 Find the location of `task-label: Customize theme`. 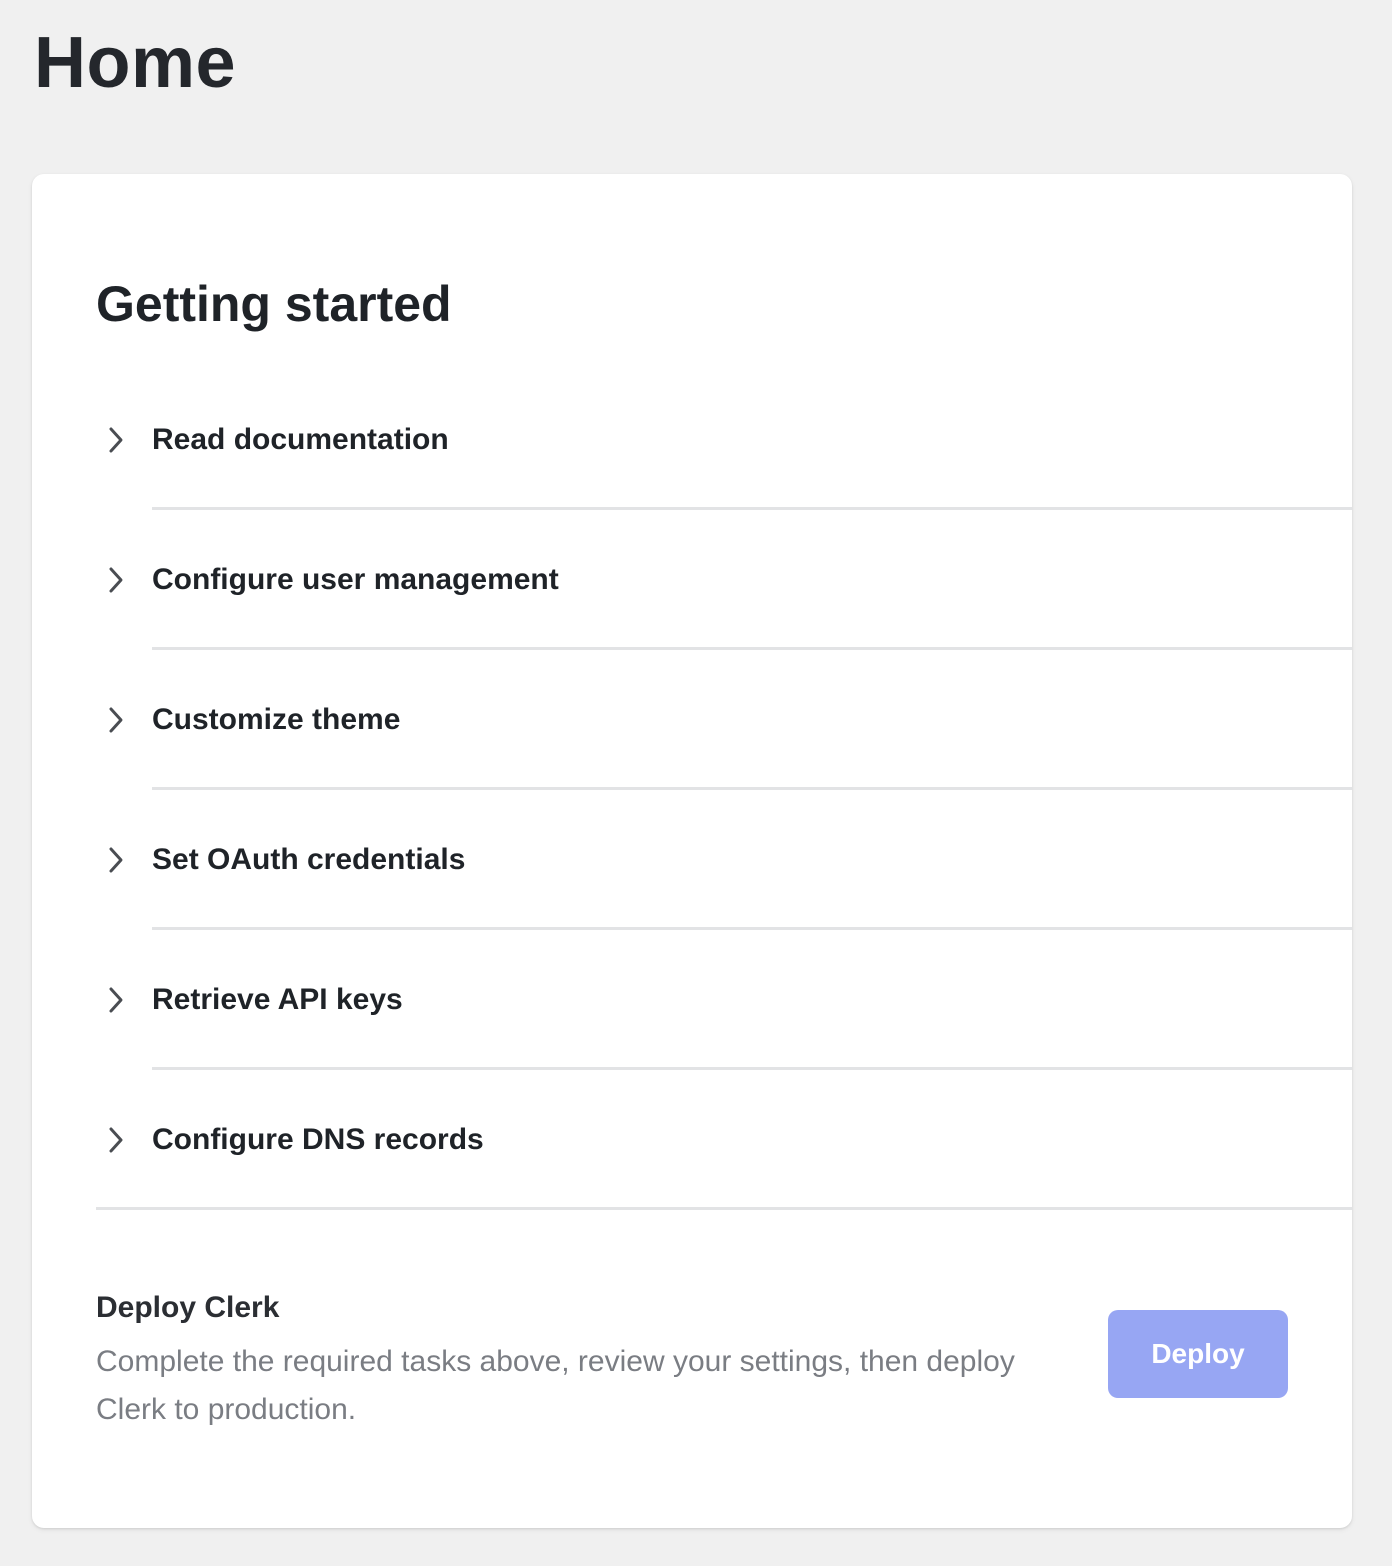

task-label: Customize theme is located at coordinates (276, 719).